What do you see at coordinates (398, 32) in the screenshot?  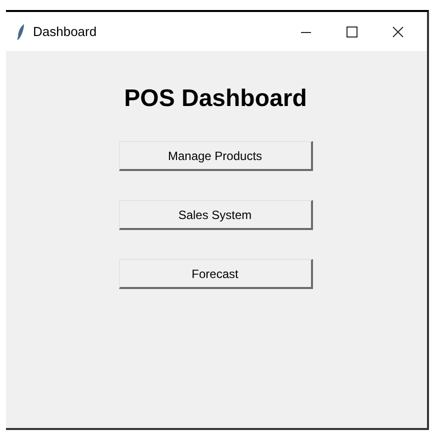 I see `close-icon` at bounding box center [398, 32].